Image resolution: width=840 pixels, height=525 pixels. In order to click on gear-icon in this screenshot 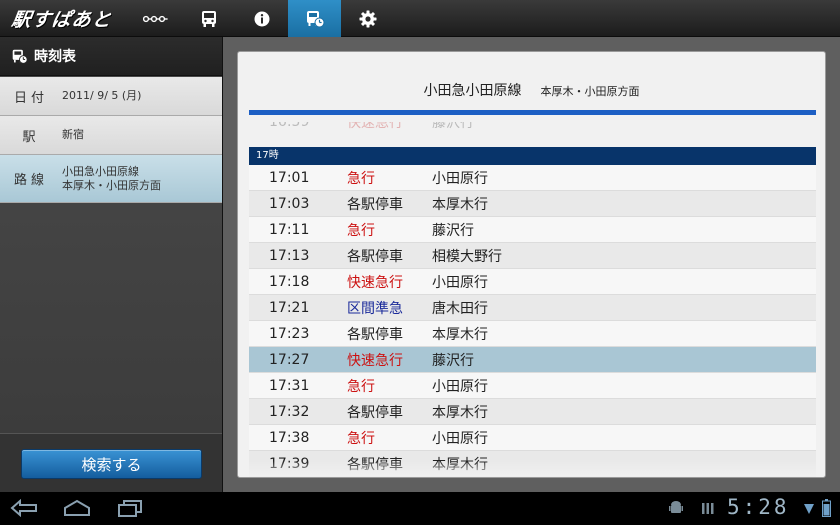, I will do `click(367, 18)`.